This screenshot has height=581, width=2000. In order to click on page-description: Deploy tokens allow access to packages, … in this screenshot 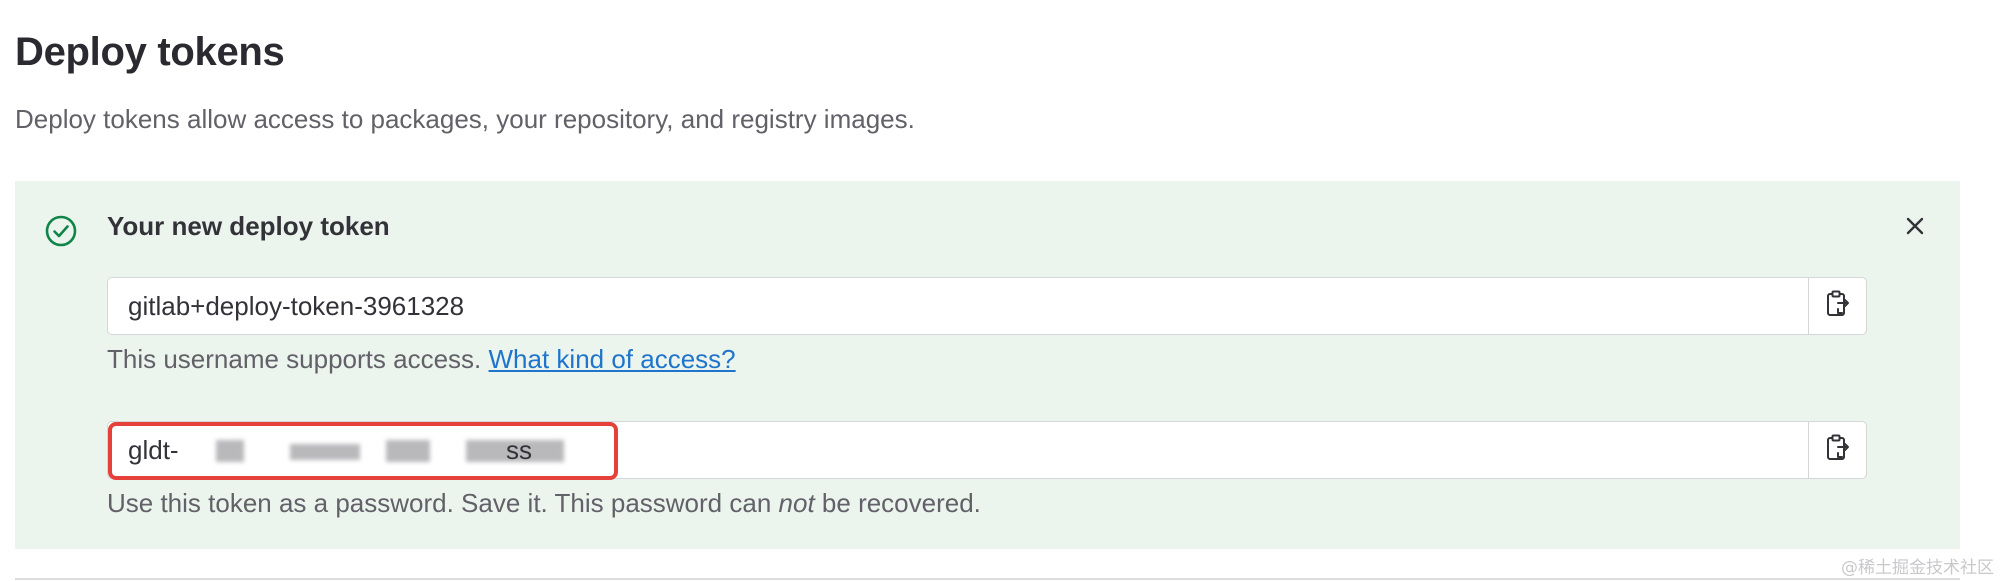, I will do `click(465, 119)`.